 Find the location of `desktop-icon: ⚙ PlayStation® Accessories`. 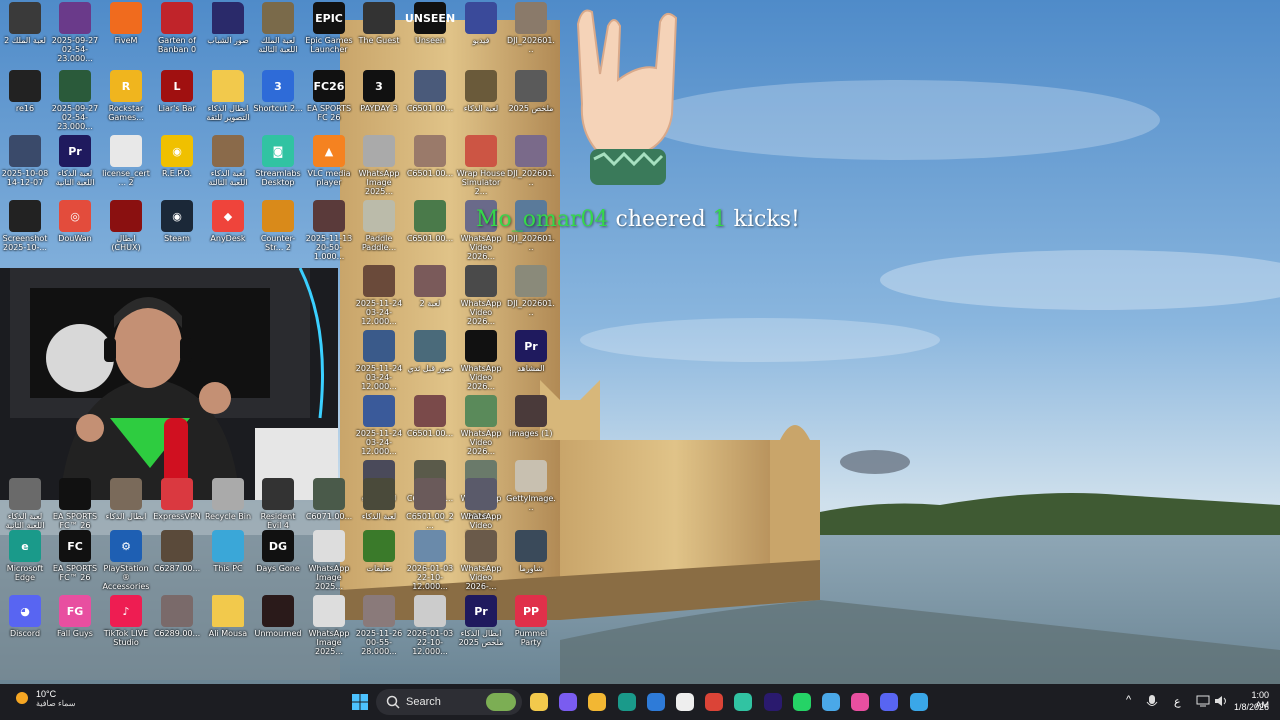

desktop-icon: ⚙ PlayStation® Accessories is located at coordinates (126, 560).